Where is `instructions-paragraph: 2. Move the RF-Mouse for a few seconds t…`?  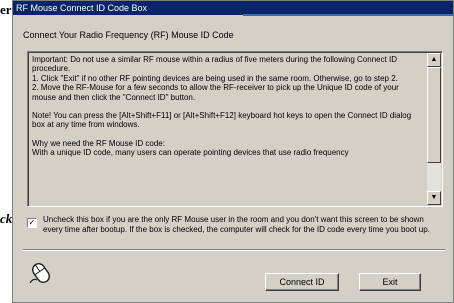 instructions-paragraph: 2. Move the RF-Mouse for a few seconds t… is located at coordinates (215, 92).